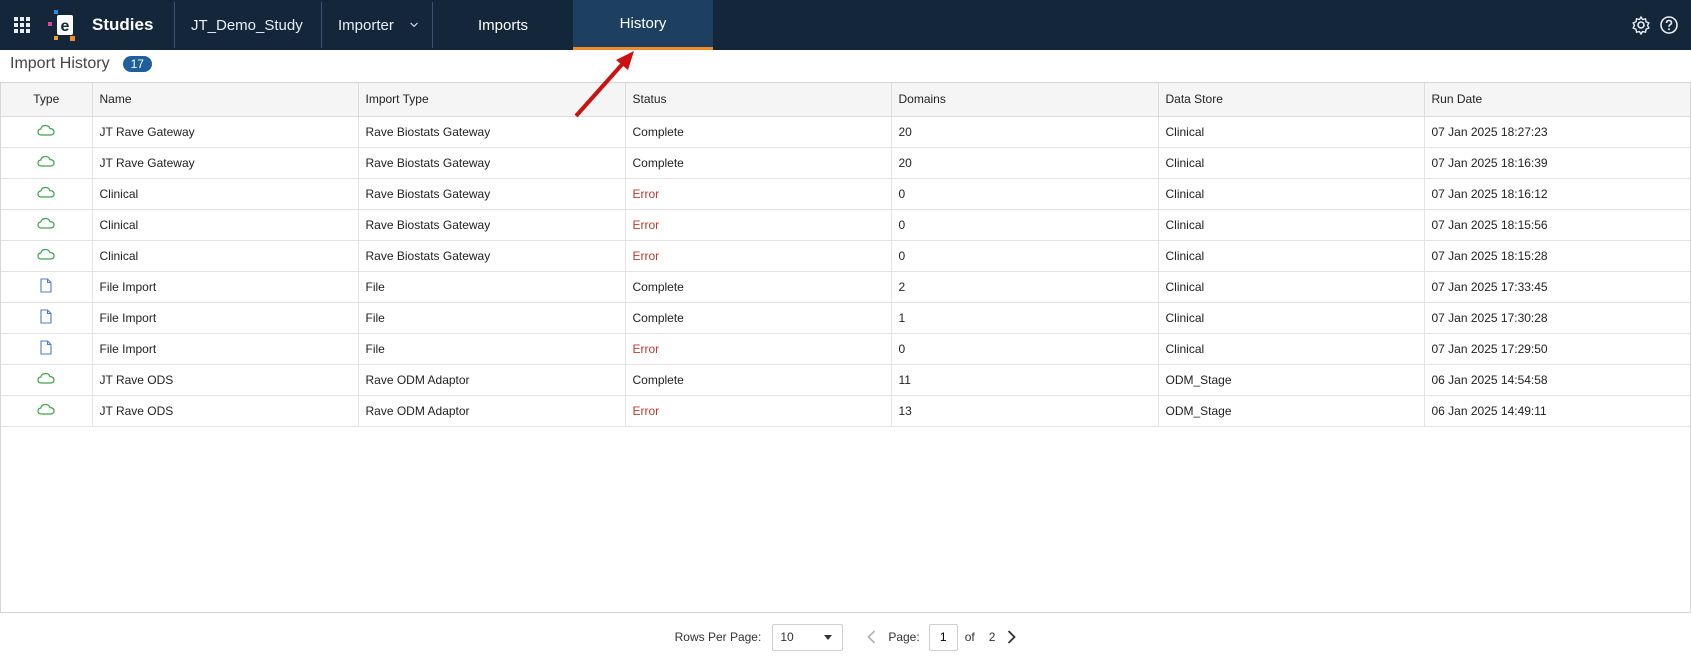 This screenshot has height=660, width=1691. I want to click on column-header-type: Type, so click(47, 100).